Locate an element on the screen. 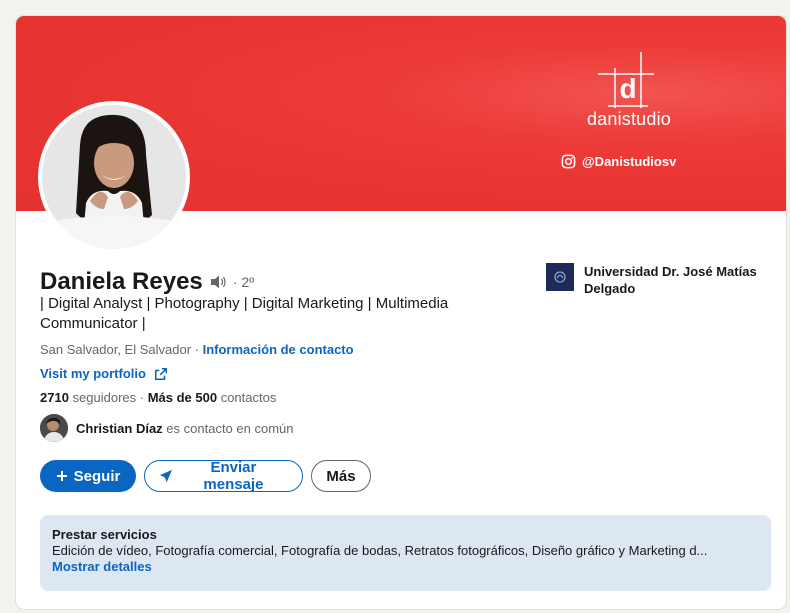  danistudio-logo-icon: d is located at coordinates (626, 80).